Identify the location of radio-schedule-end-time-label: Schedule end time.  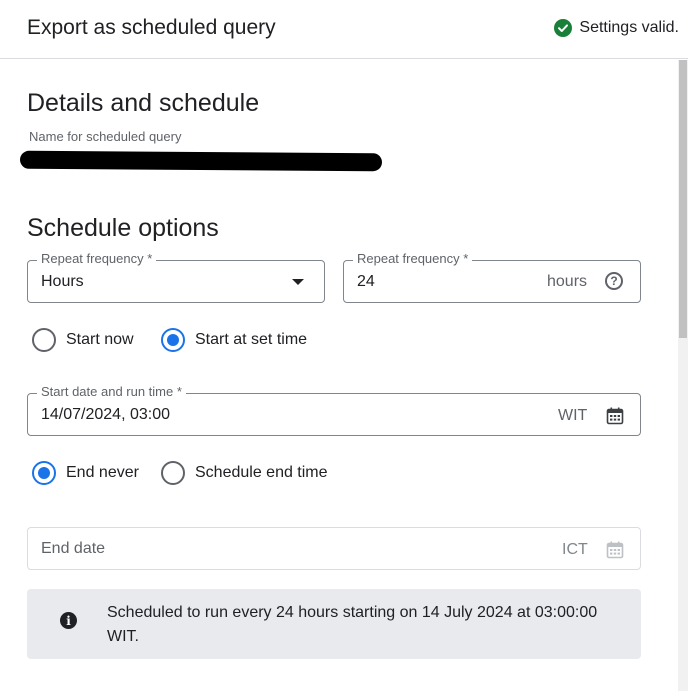
(261, 472).